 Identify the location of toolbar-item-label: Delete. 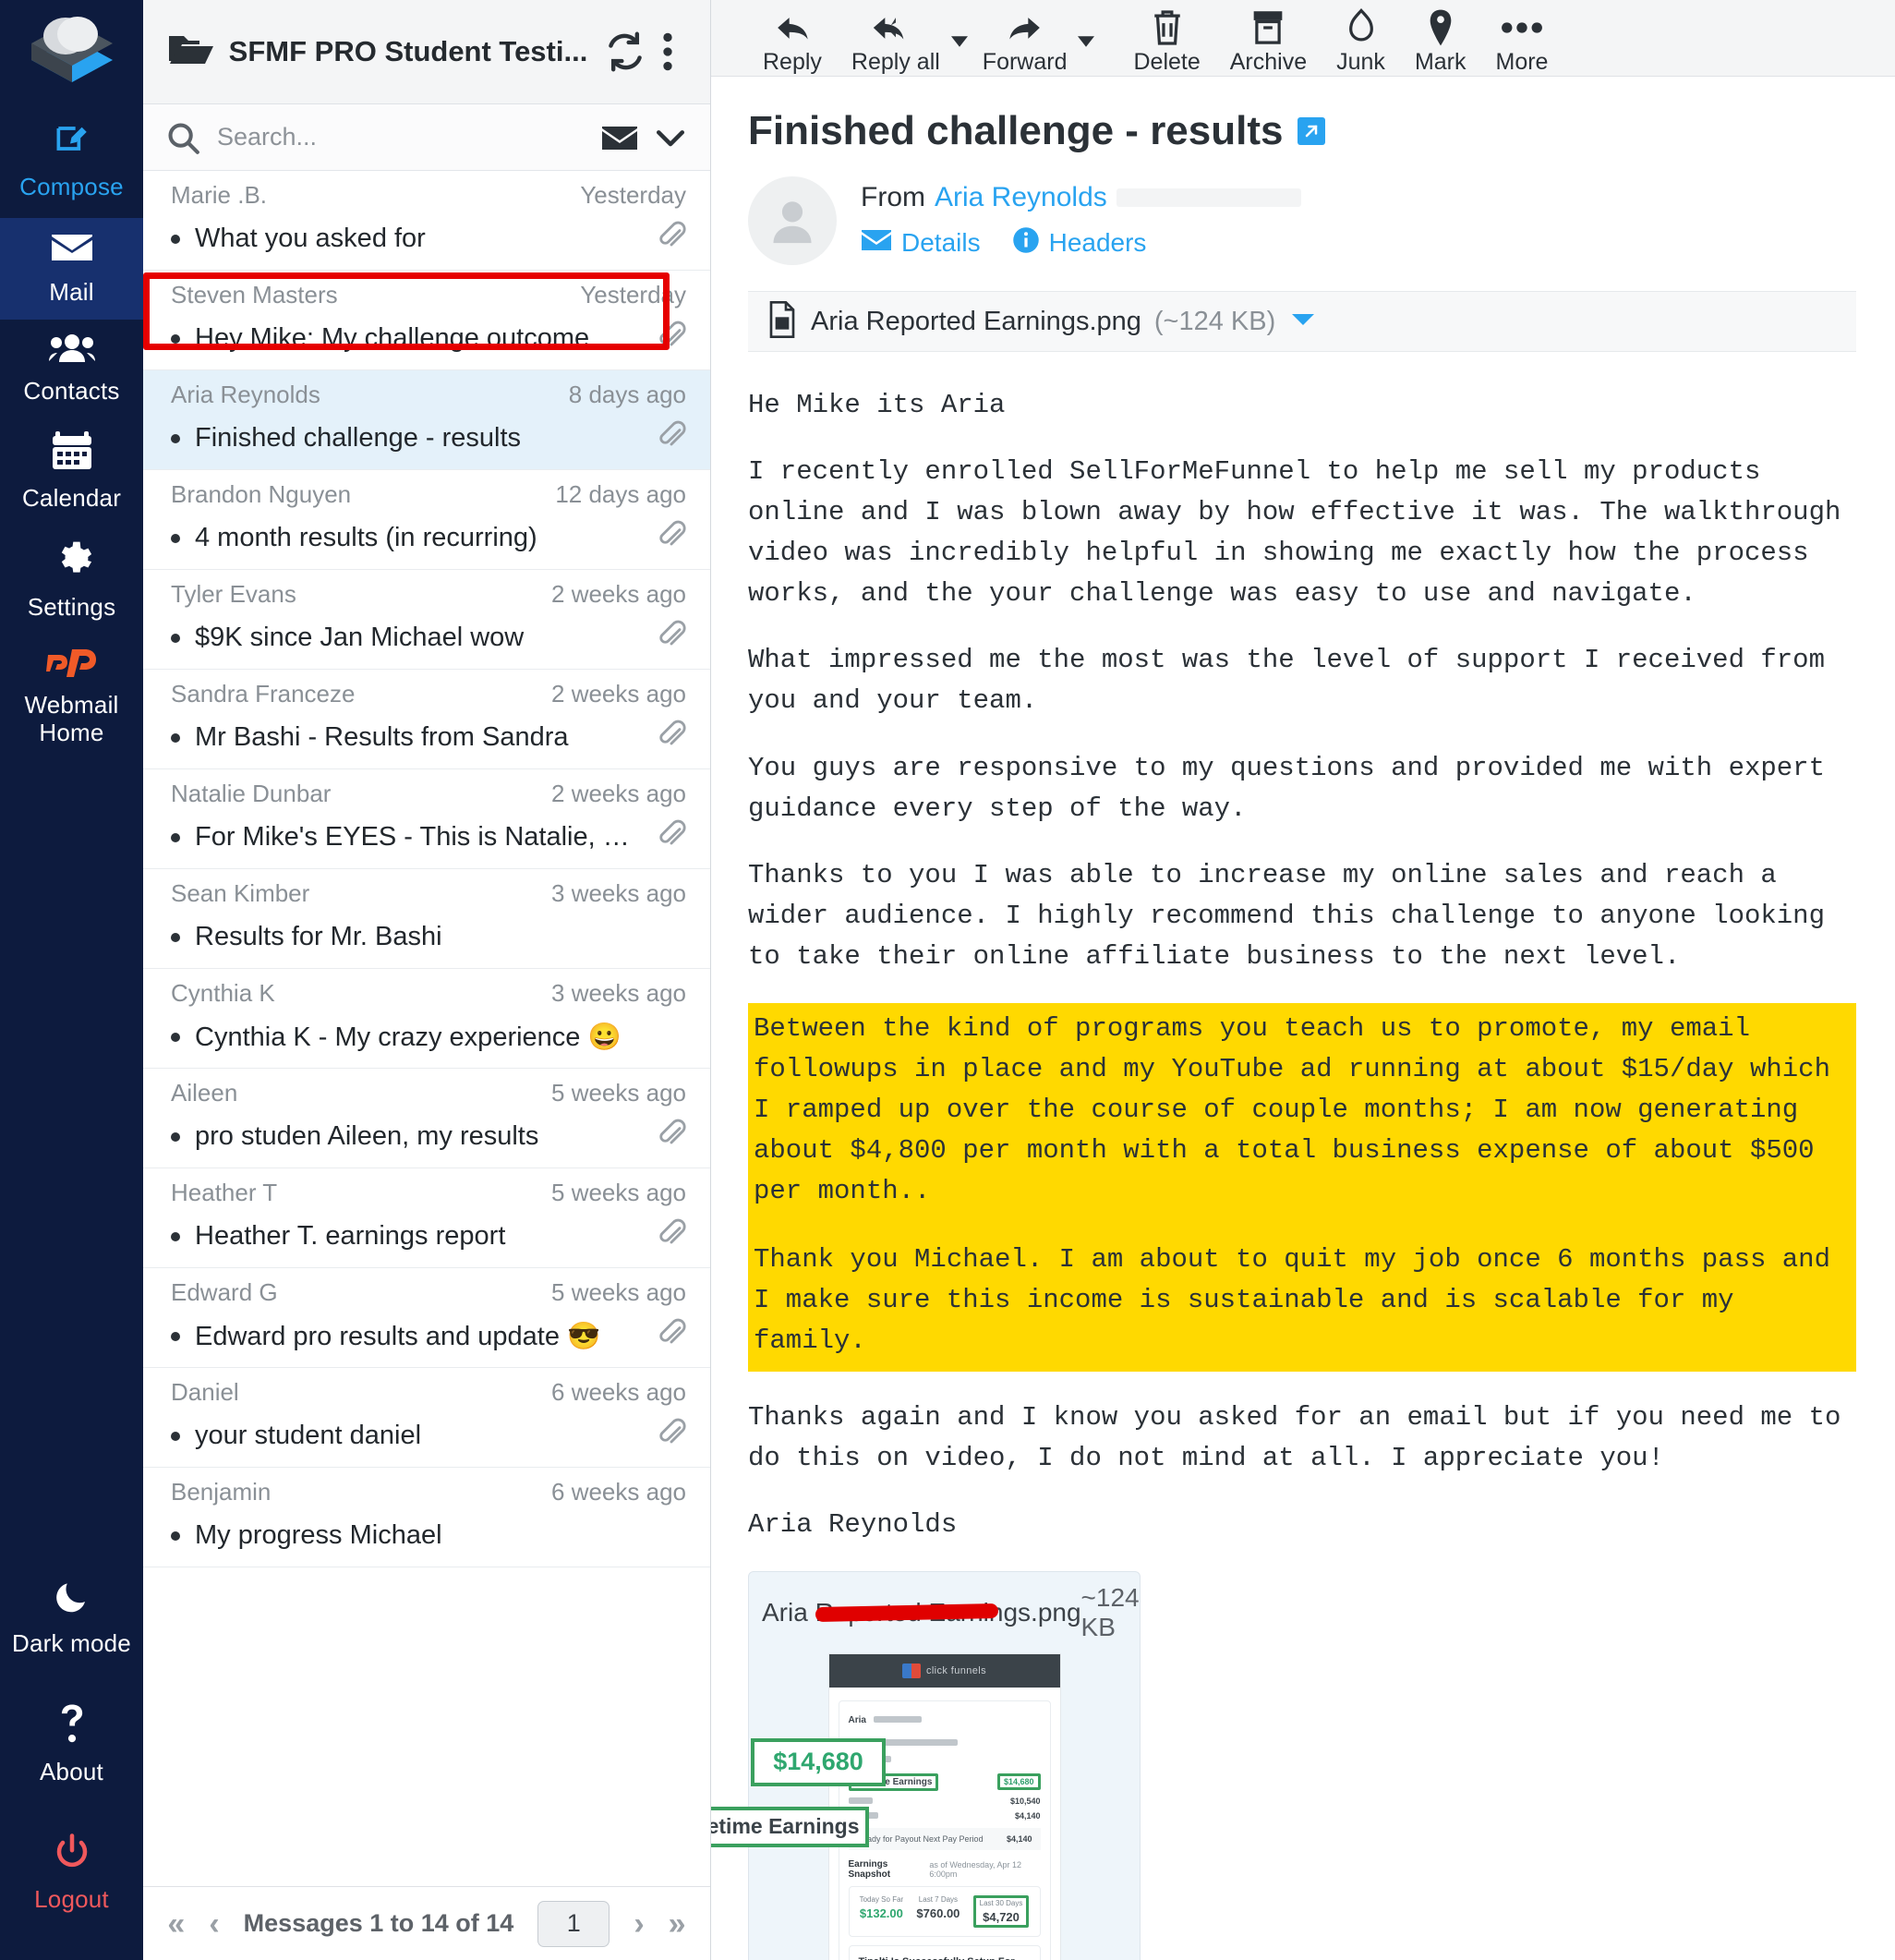
(1167, 62).